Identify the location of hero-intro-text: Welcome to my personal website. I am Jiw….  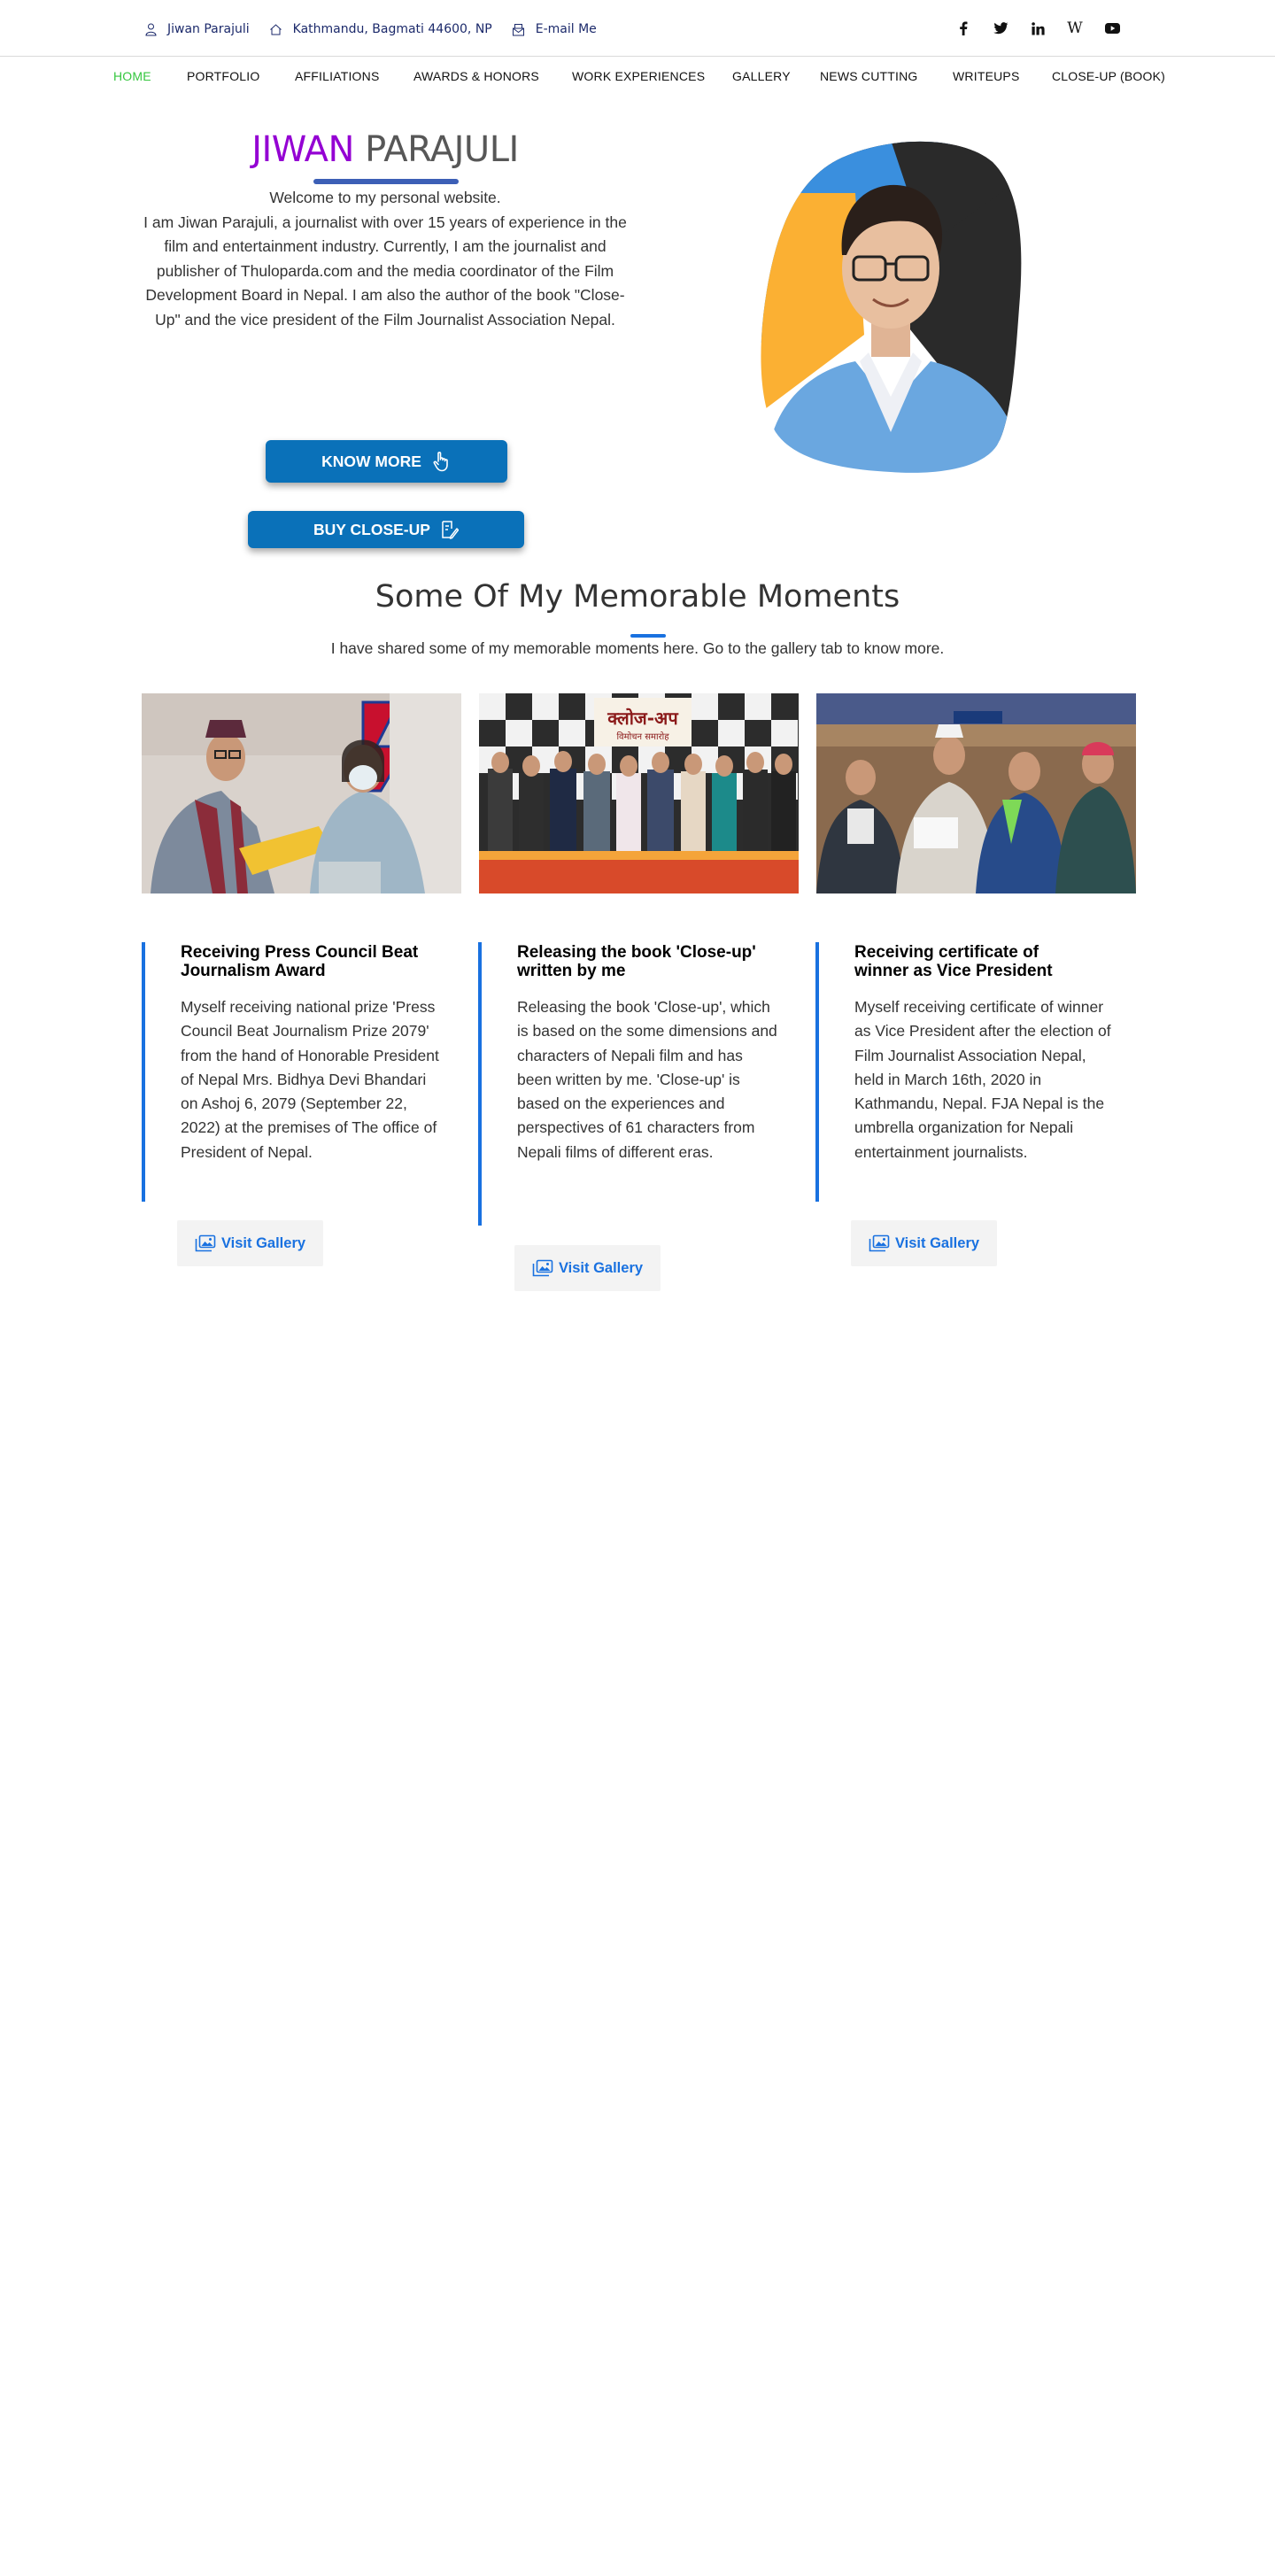
(385, 259).